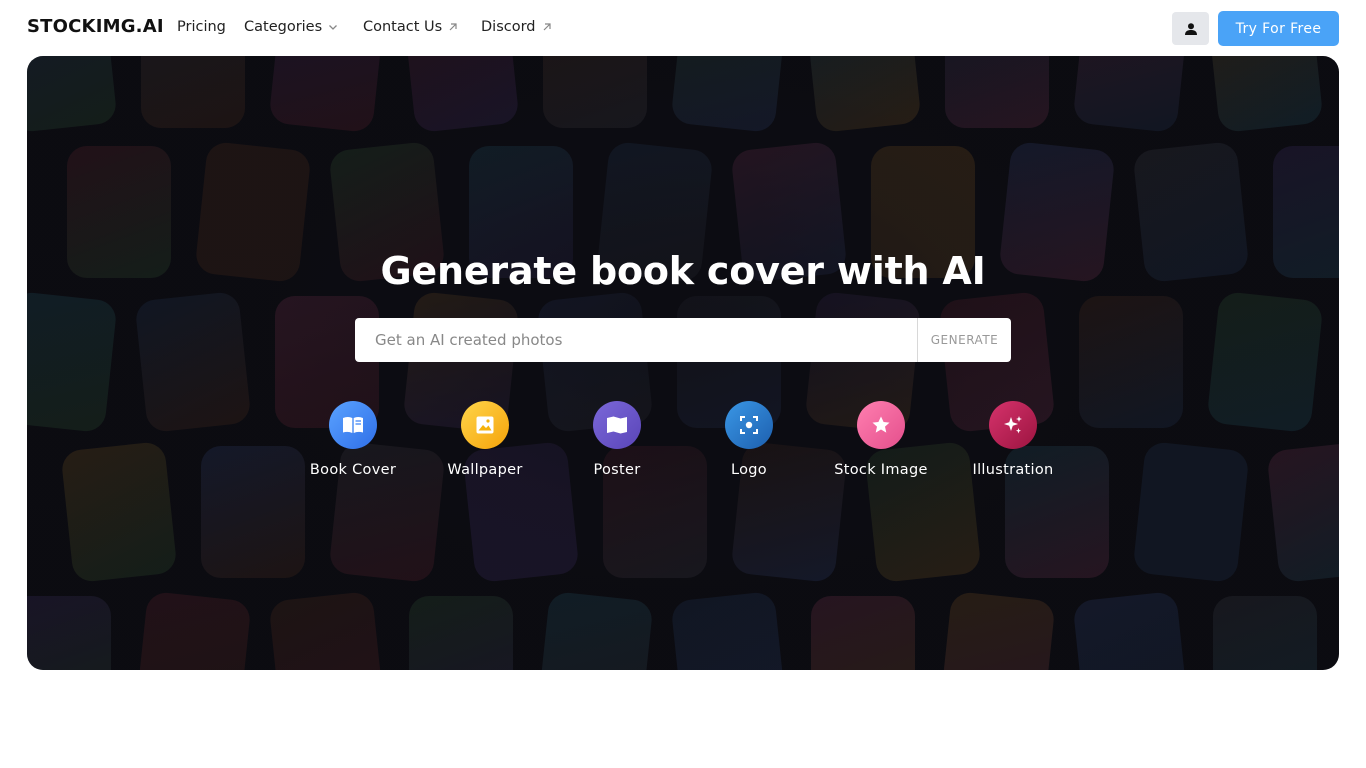 This screenshot has width=1366, height=768. Describe the element at coordinates (964, 340) in the screenshot. I see `generate-button: GENERATE` at that location.